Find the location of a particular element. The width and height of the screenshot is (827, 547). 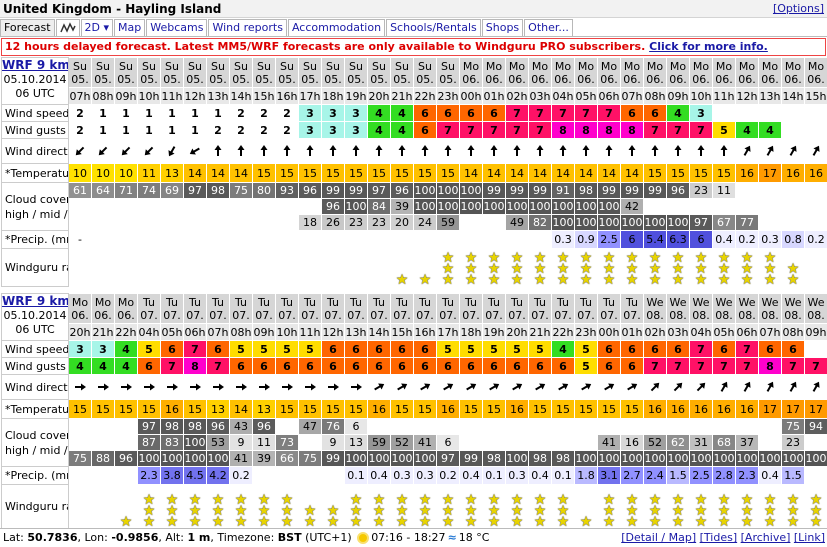

cloud-high-cell: 91 is located at coordinates (563, 190).